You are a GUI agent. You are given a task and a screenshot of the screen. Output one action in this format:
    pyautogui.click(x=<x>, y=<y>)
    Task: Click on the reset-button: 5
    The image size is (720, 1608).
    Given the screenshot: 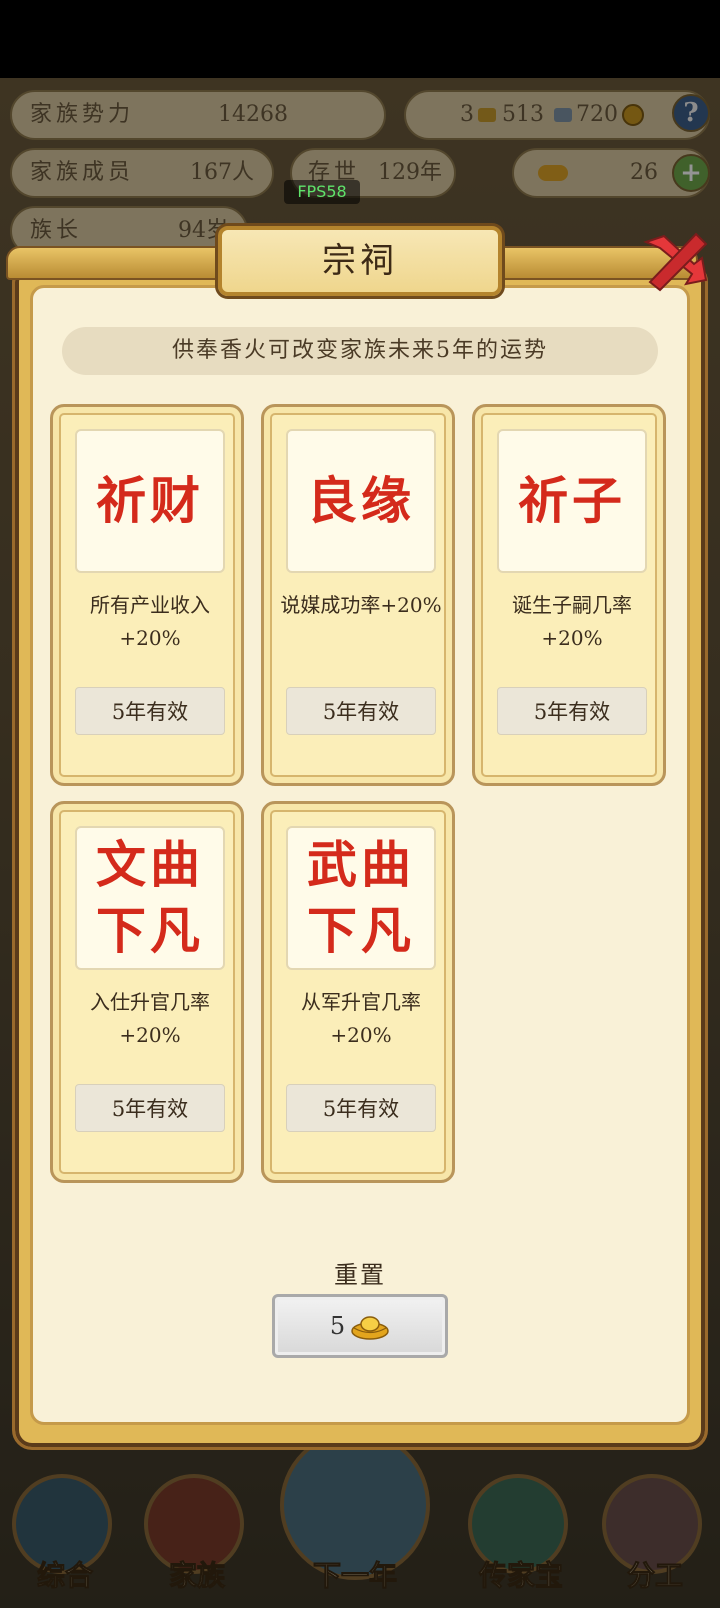 What is the action you would take?
    pyautogui.click(x=360, y=1326)
    